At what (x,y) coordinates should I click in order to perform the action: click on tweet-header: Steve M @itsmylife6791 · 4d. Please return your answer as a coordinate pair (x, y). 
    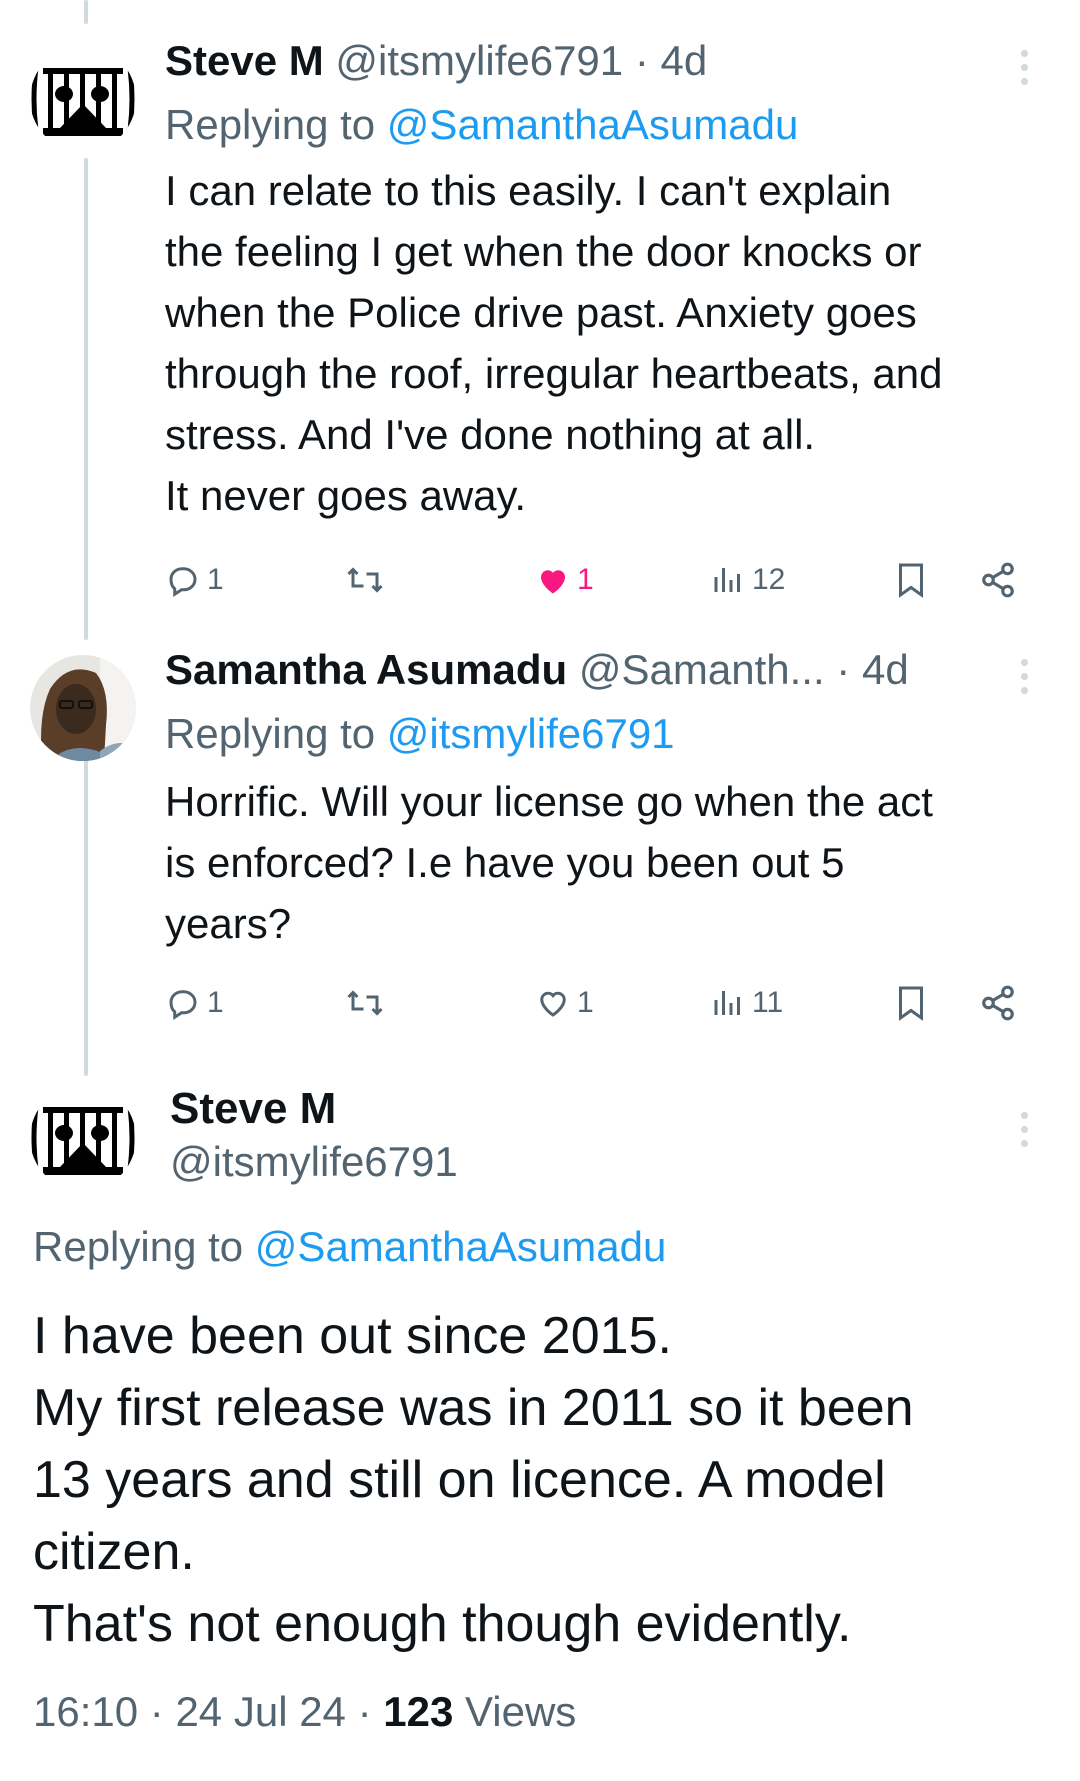
    Looking at the image, I should click on (436, 61).